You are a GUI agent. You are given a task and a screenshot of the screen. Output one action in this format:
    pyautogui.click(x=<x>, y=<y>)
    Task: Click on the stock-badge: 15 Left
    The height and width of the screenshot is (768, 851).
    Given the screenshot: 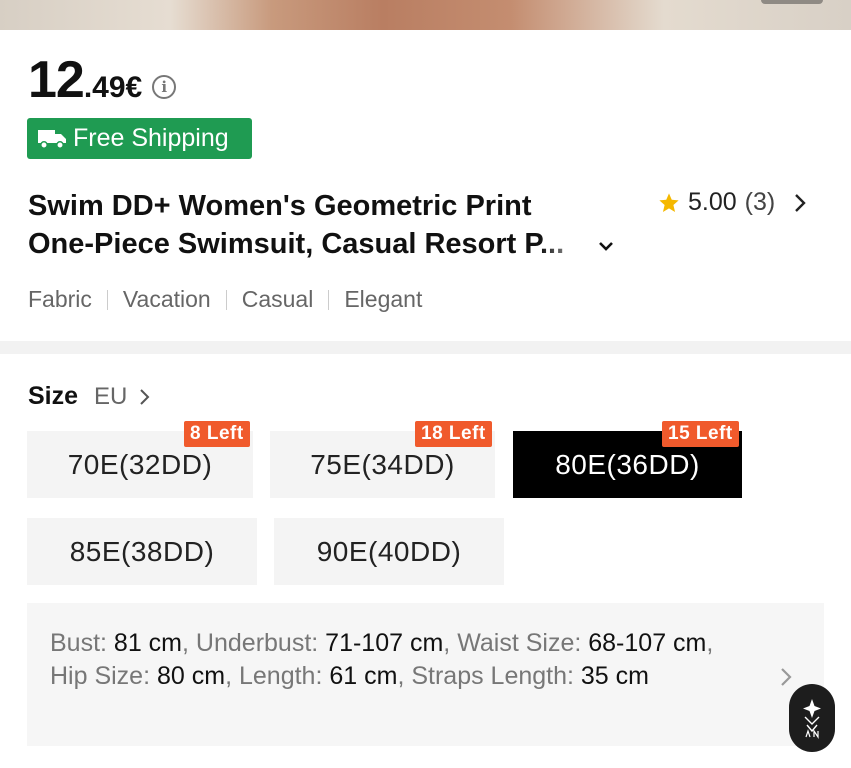 What is the action you would take?
    pyautogui.click(x=700, y=434)
    